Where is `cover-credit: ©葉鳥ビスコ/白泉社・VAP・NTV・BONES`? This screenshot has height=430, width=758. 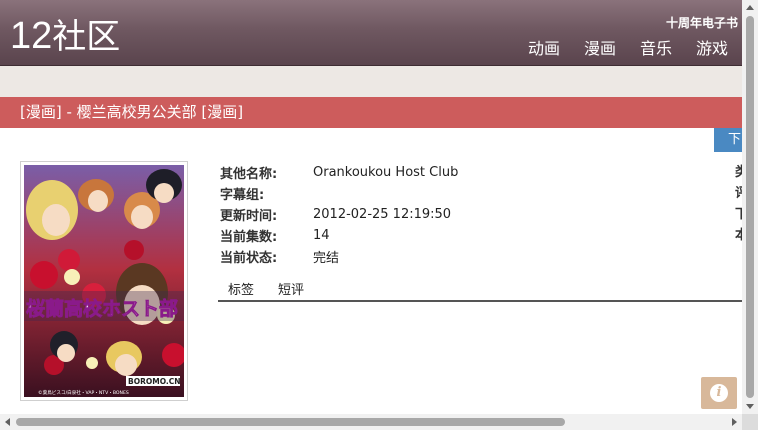
cover-credit: ©葉鳥ビスコ/白泉社・VAP・NTV・BONES is located at coordinates (83, 392).